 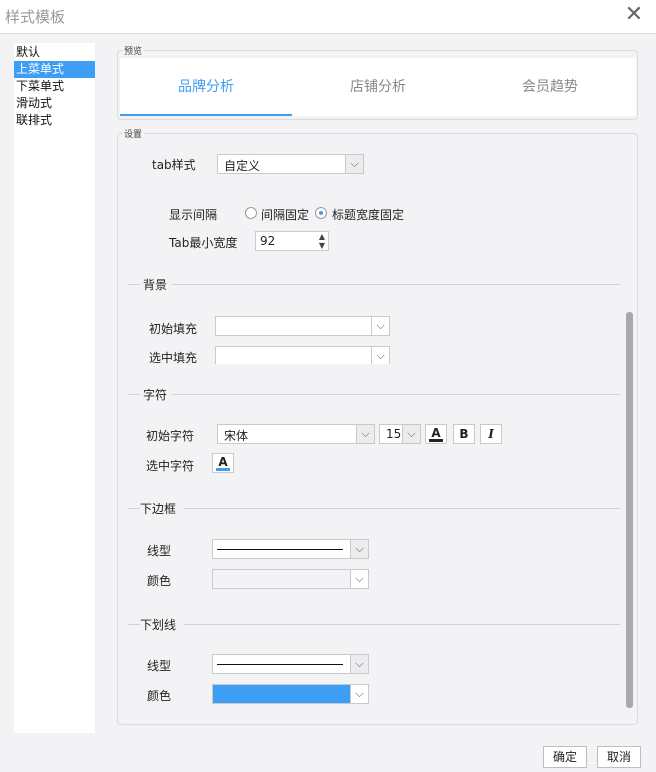 I want to click on settings-label: 设置, so click(x=133, y=133).